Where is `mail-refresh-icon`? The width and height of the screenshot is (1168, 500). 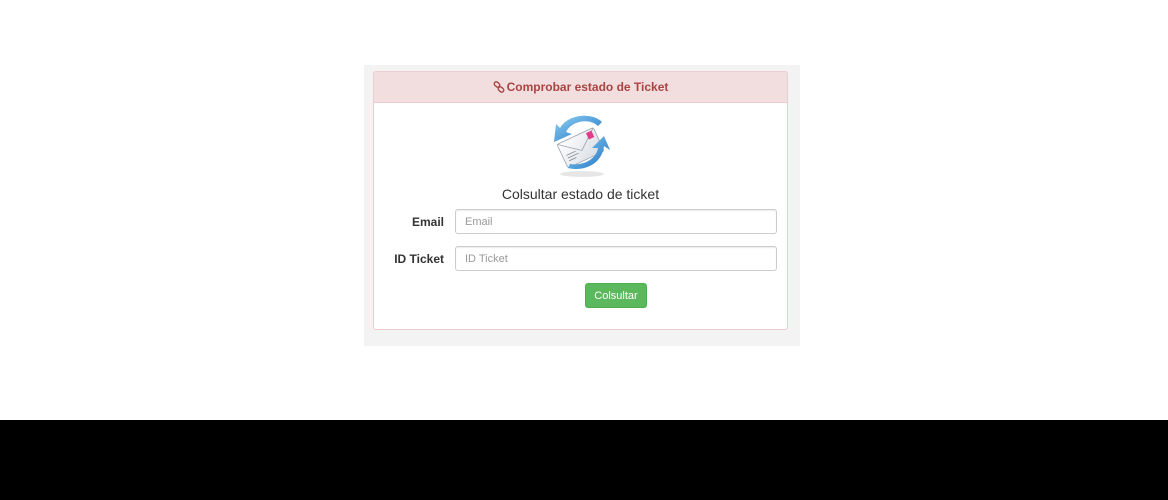
mail-refresh-icon is located at coordinates (582, 146).